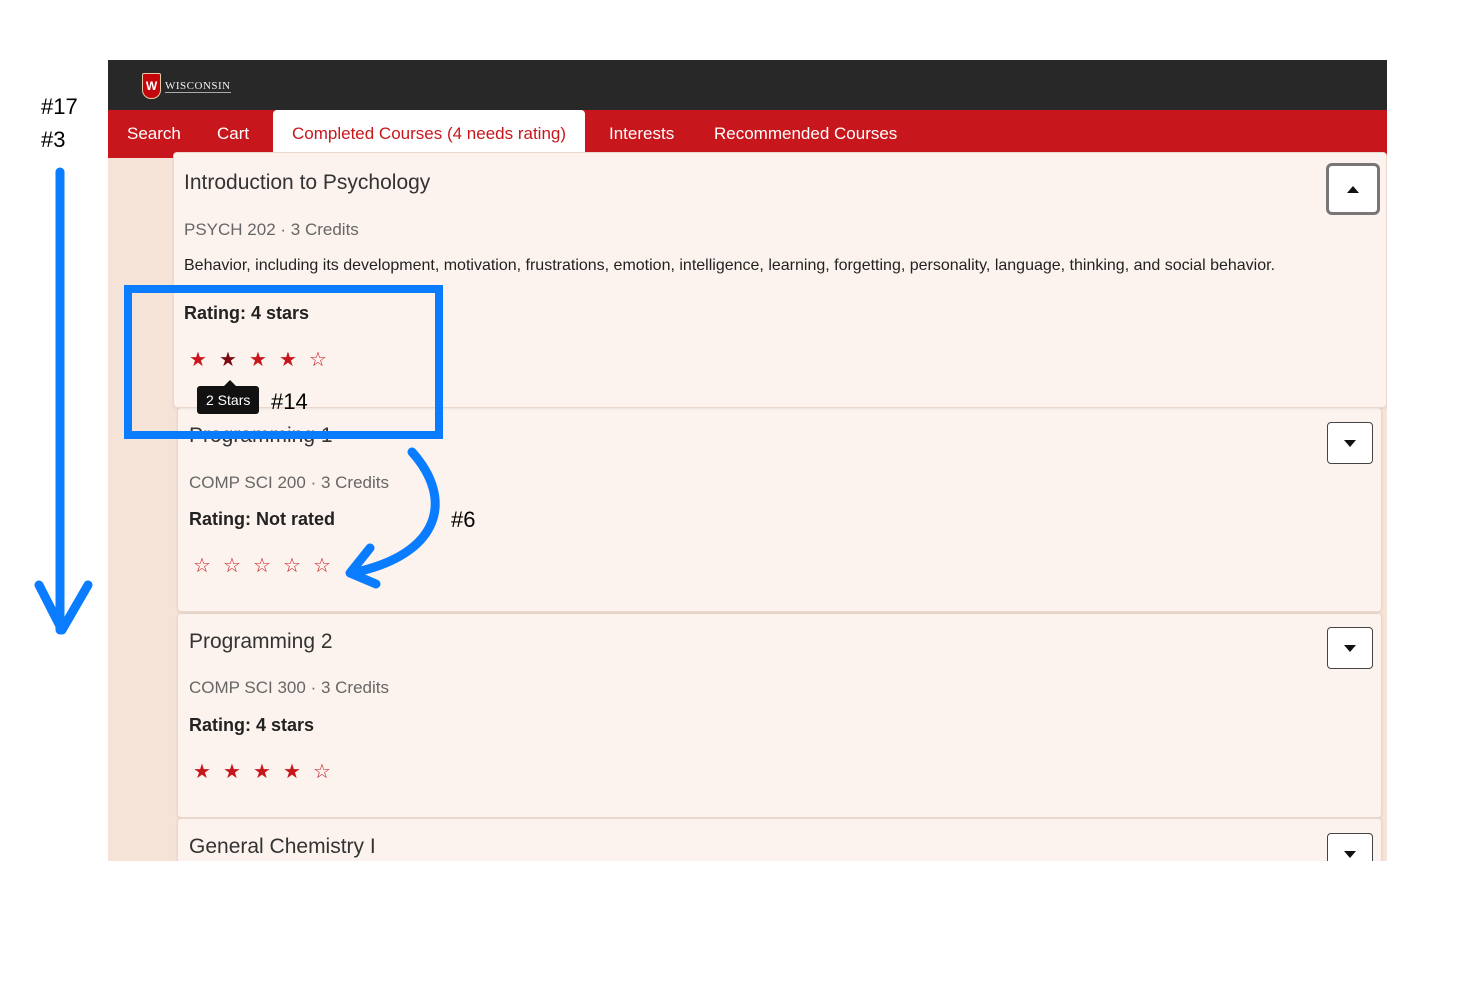  What do you see at coordinates (271, 229) in the screenshot?
I see `course-meta: PSYCH 202 · 3 Credits` at bounding box center [271, 229].